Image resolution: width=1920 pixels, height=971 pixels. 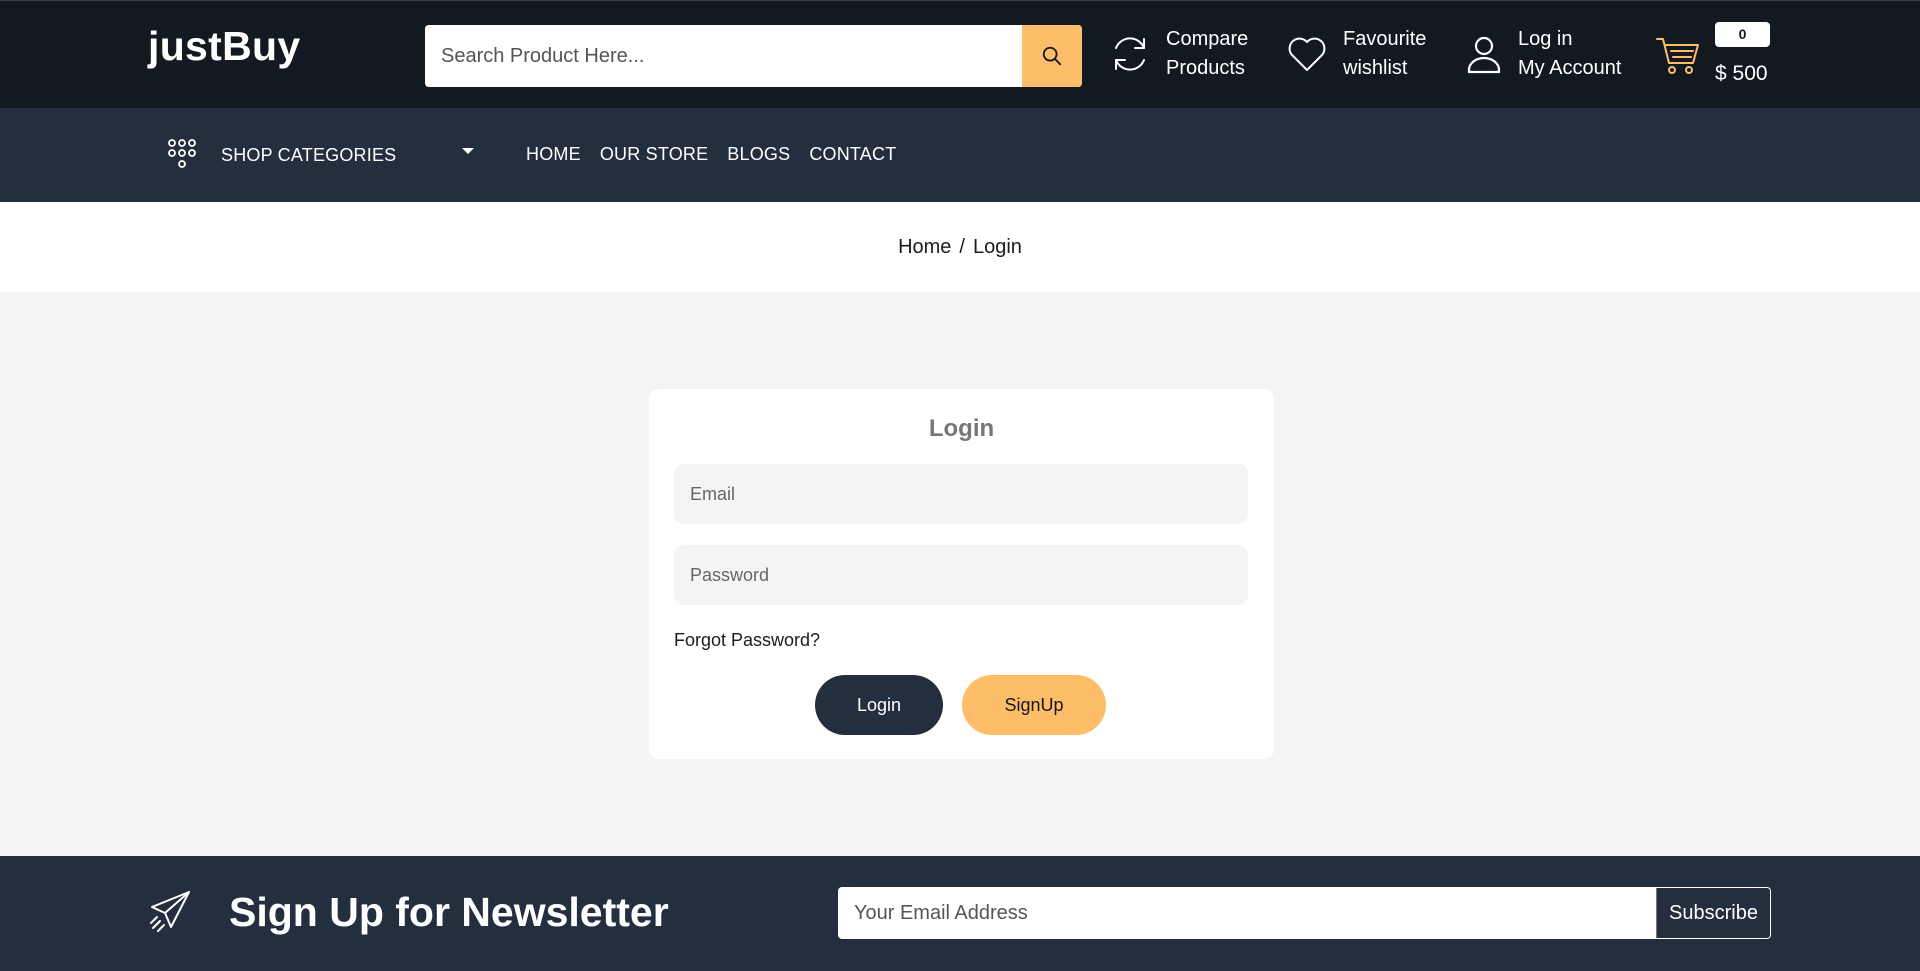 I want to click on password-field, so click(x=961, y=575).